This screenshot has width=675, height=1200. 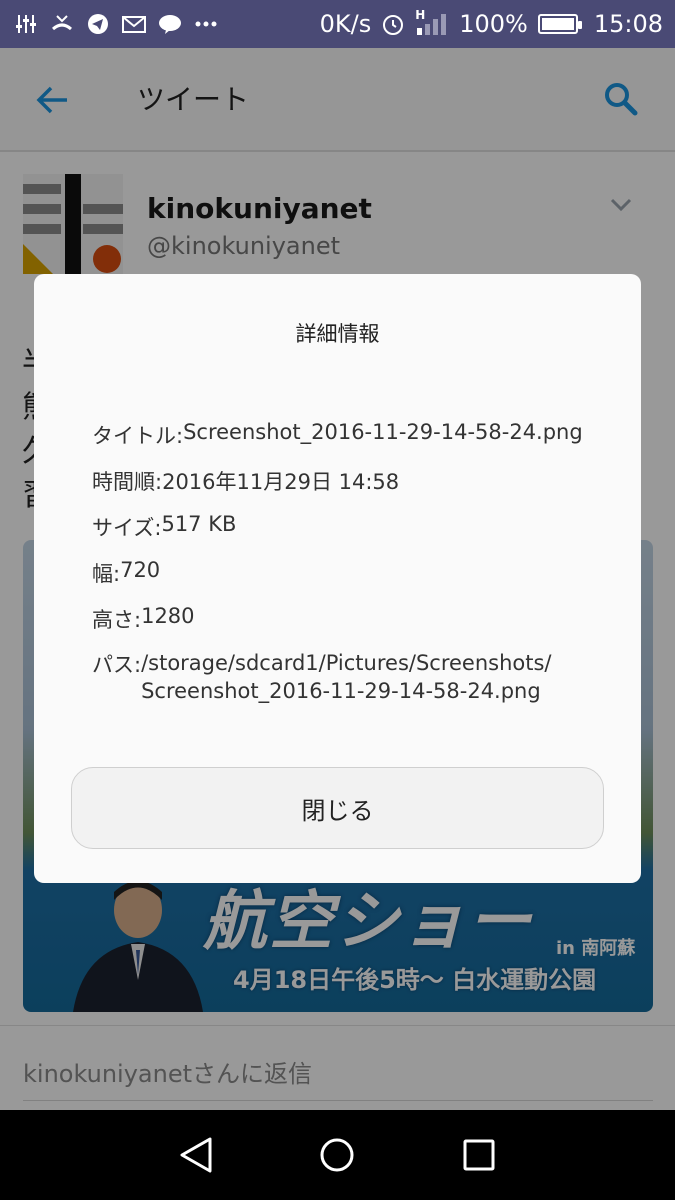 What do you see at coordinates (337, 808) in the screenshot?
I see `close-button: 閉じる` at bounding box center [337, 808].